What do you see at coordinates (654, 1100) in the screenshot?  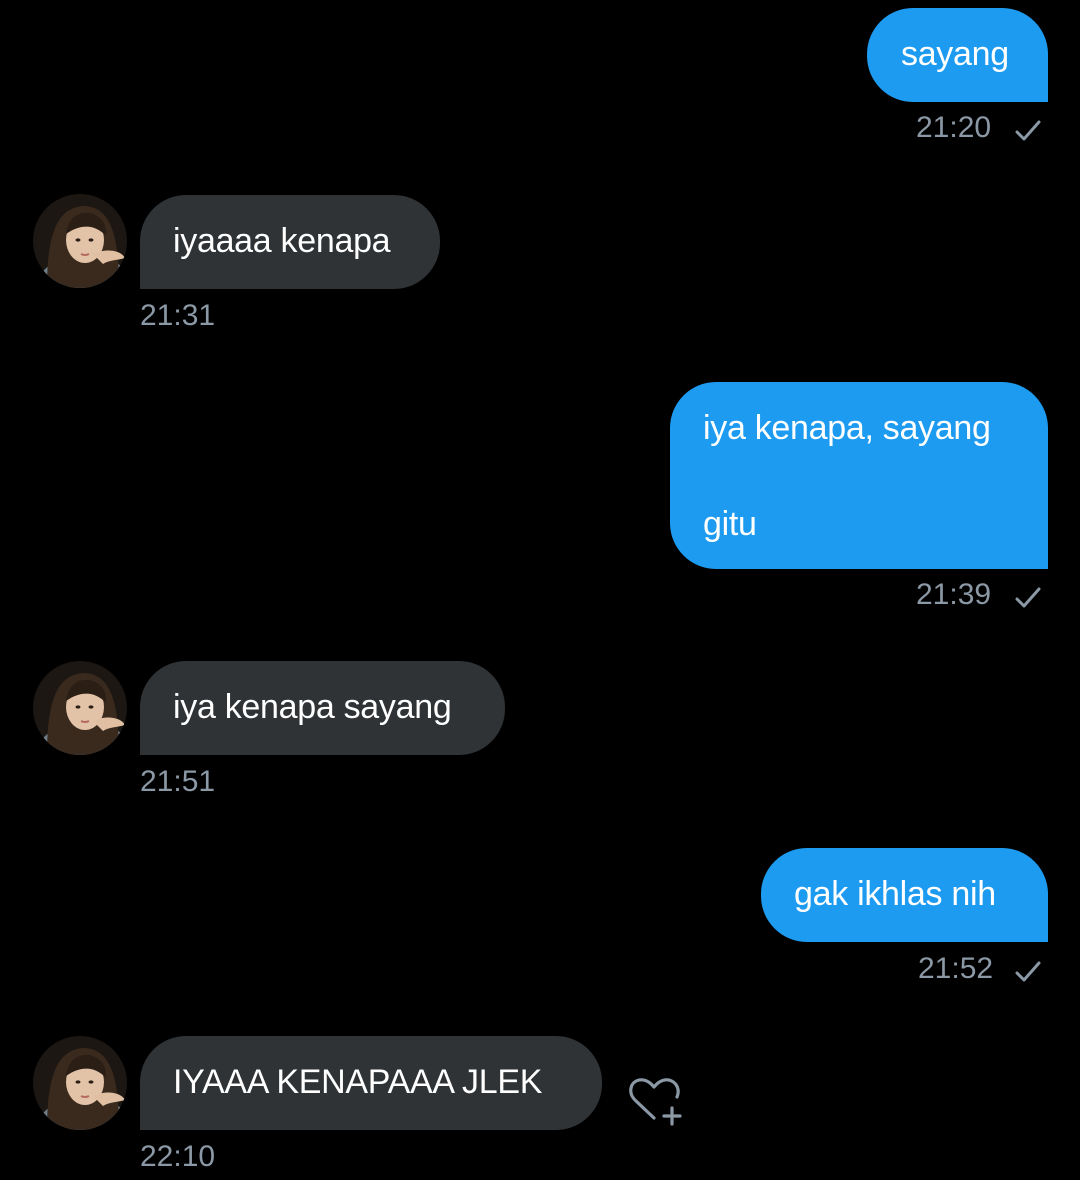 I see `add-reaction-heart-icon` at bounding box center [654, 1100].